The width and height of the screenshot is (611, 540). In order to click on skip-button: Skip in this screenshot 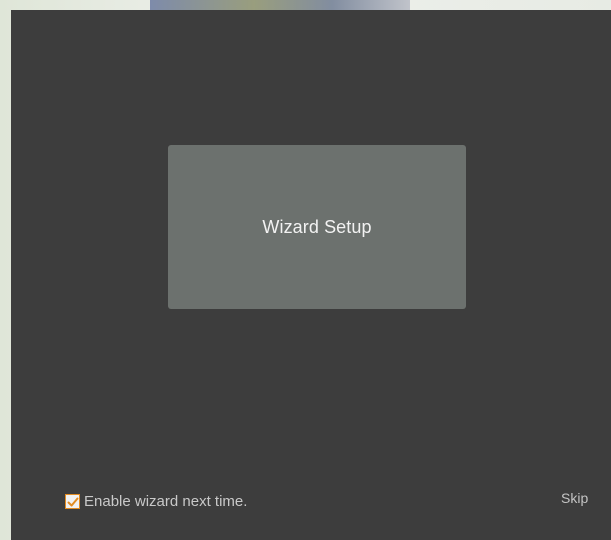, I will do `click(574, 498)`.